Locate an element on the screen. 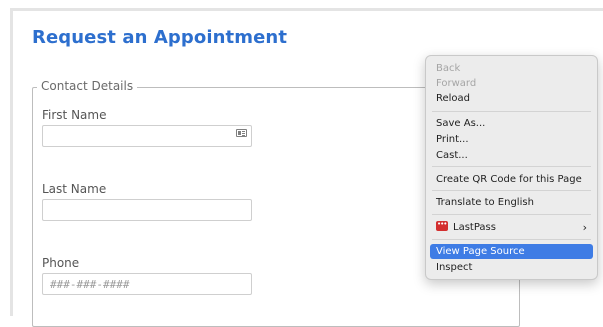 The image size is (603, 327). first-name-label: First Name is located at coordinates (74, 115).